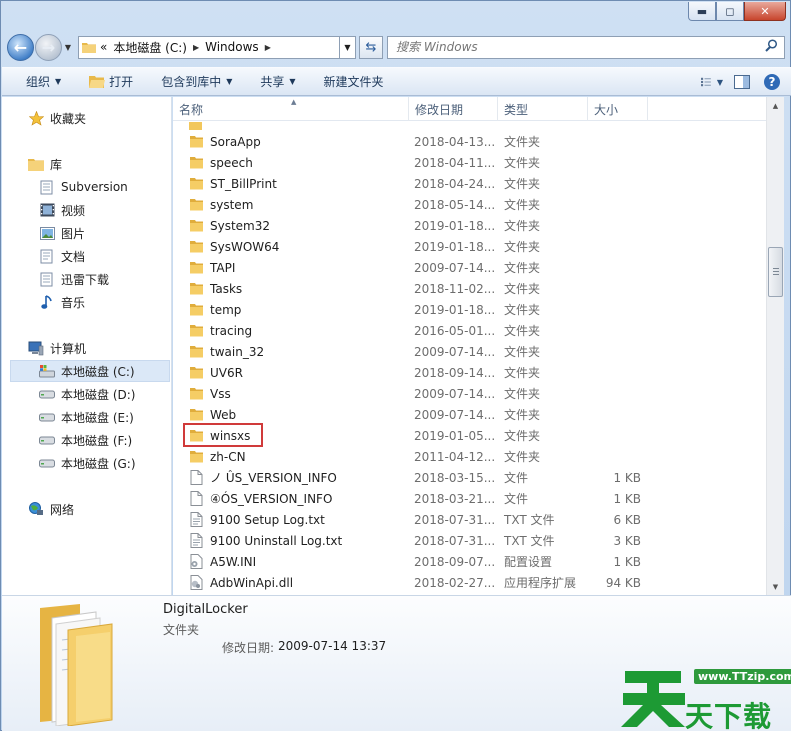 The height and width of the screenshot is (731, 791). I want to click on address-dropdown: ▼, so click(348, 47).